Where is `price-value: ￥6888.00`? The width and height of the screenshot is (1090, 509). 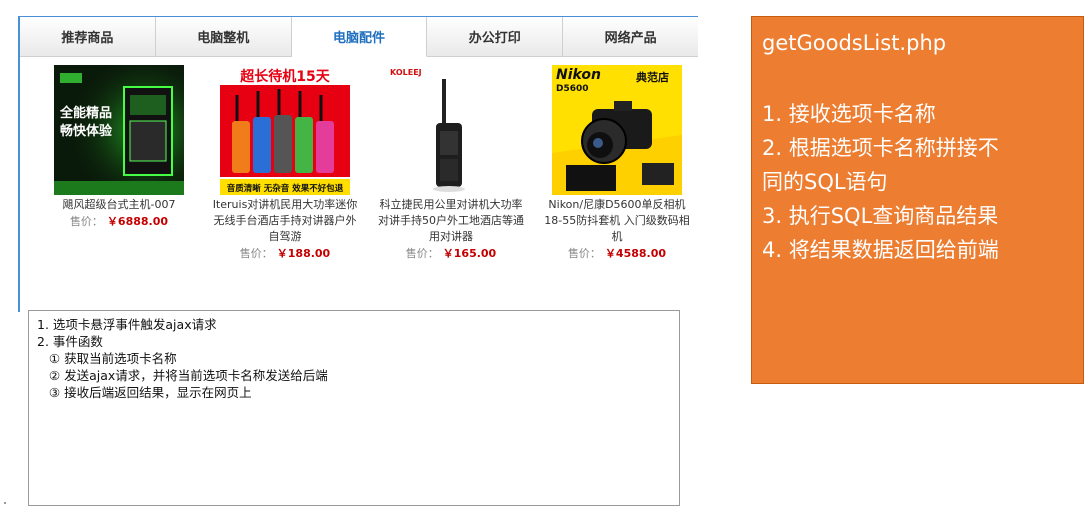
price-value: ￥6888.00 is located at coordinates (137, 221).